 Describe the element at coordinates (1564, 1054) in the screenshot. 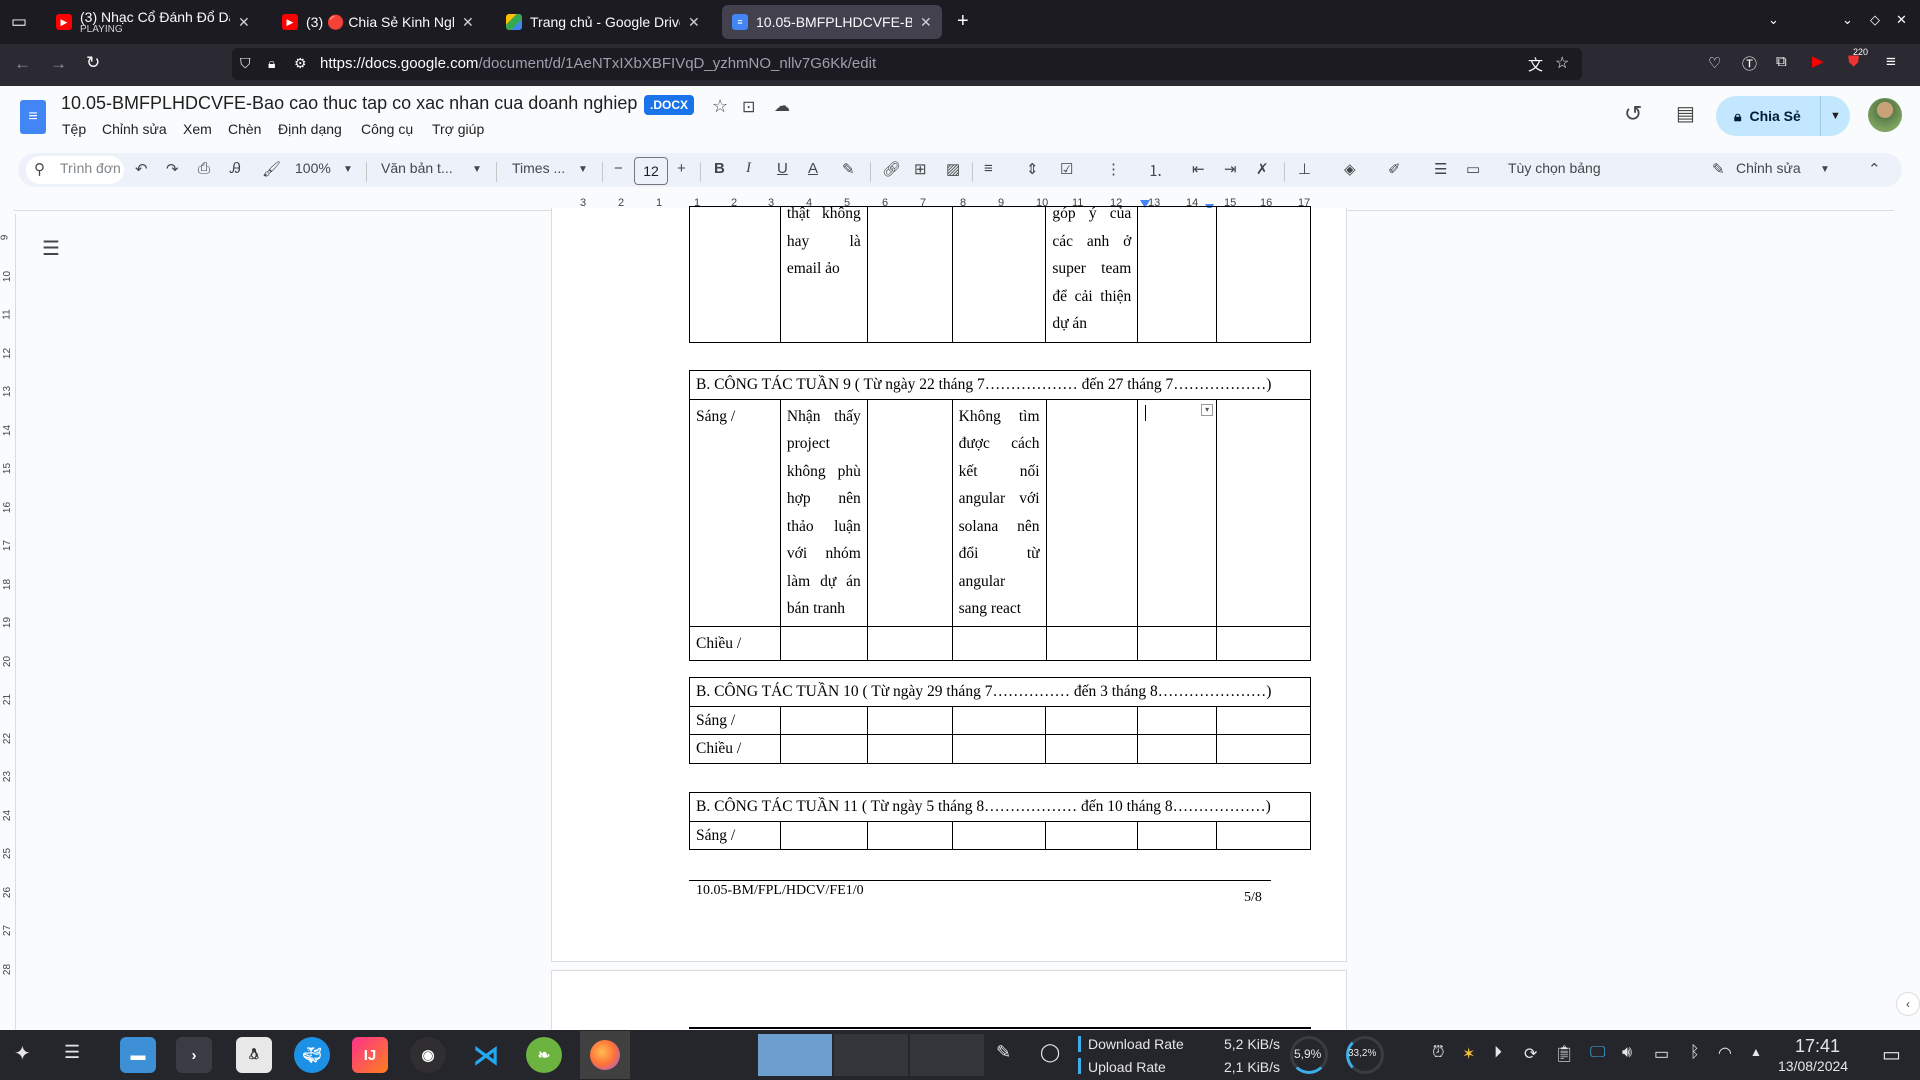

I see `clipboard-icon: 📋︎` at that location.